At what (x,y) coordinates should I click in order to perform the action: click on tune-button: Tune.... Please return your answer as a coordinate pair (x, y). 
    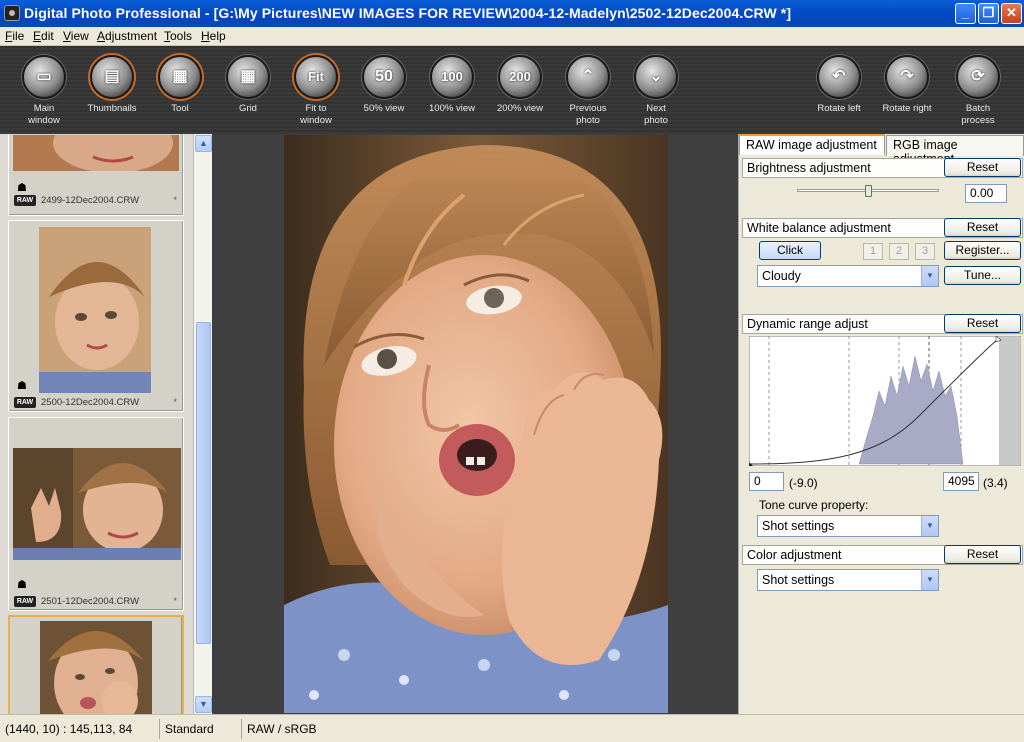
    Looking at the image, I should click on (982, 275).